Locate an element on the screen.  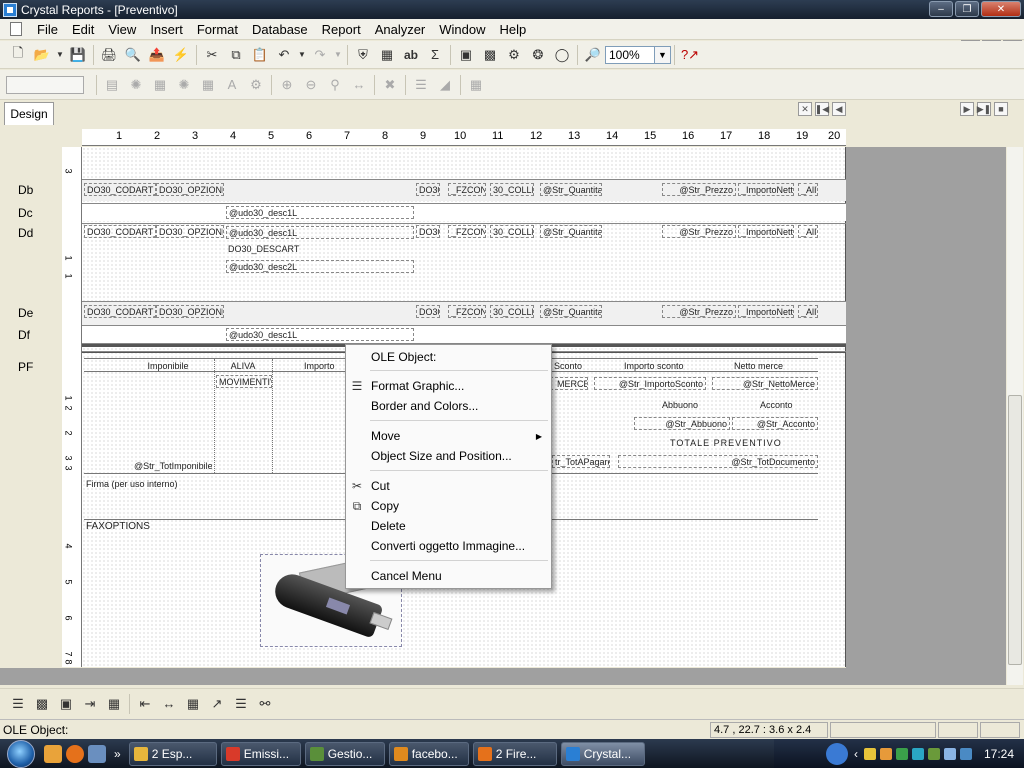
copy-icon: ⧉ is located at coordinates (236, 55).